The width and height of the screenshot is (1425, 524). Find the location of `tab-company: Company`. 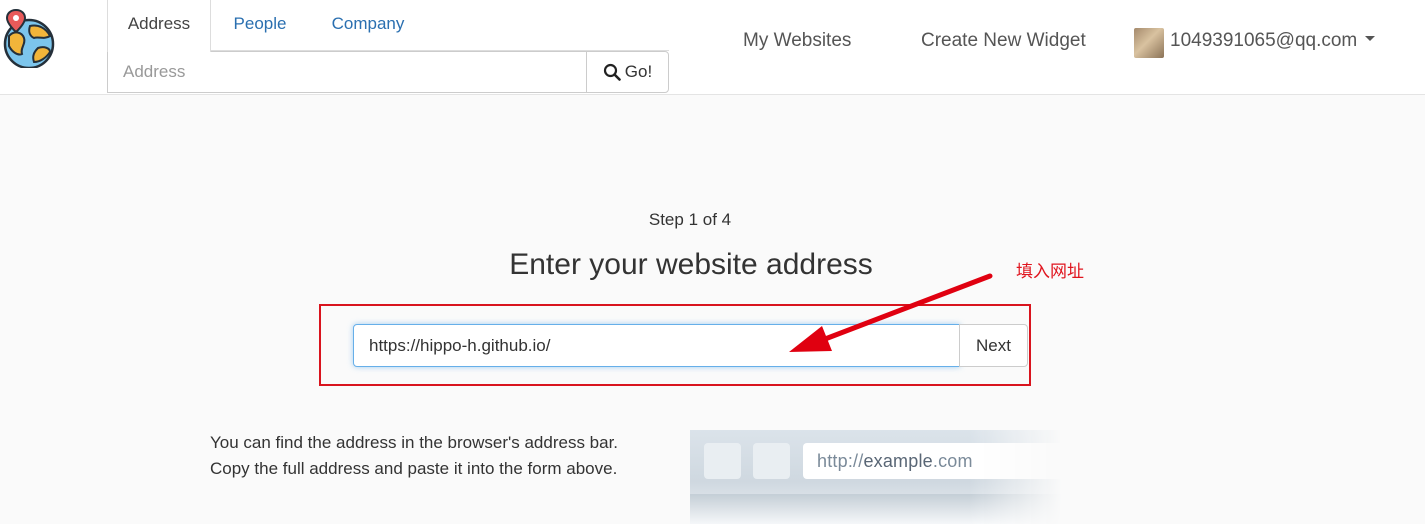

tab-company: Company is located at coordinates (368, 25).